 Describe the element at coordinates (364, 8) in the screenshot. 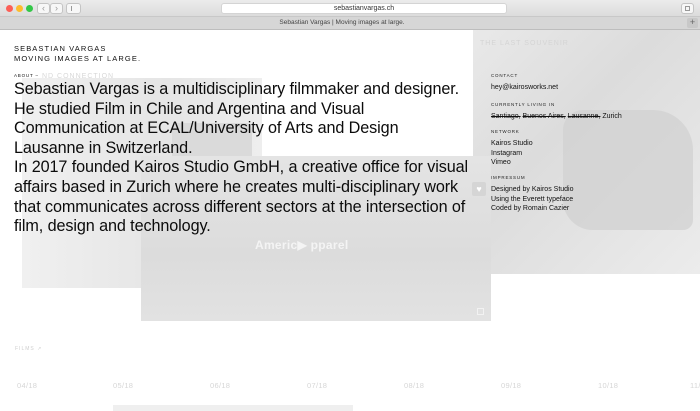

I see `address-bar: sebastianvargas.ch` at that location.